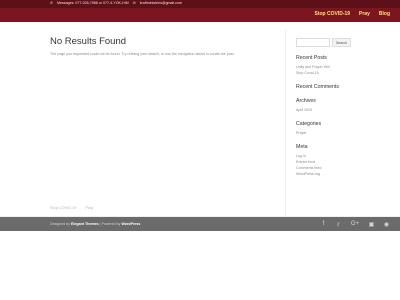 Image resolution: width=400 pixels, height=300 pixels. Describe the element at coordinates (306, 101) in the screenshot. I see `archives-title: Archives` at that location.